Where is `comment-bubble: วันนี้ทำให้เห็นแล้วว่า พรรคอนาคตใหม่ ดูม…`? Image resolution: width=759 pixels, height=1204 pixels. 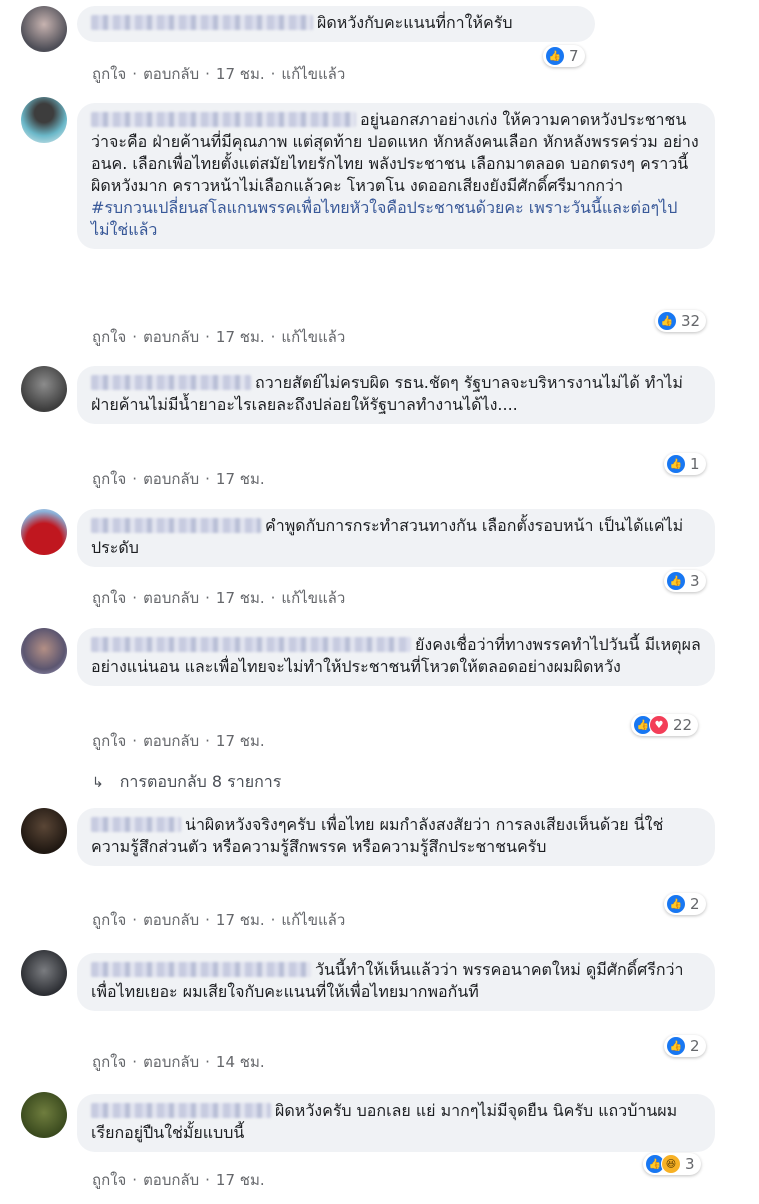
comment-bubble: วันนี้ทำให้เห็นแล้วว่า พรรคอนาคตใหม่ ดูม… is located at coordinates (396, 982).